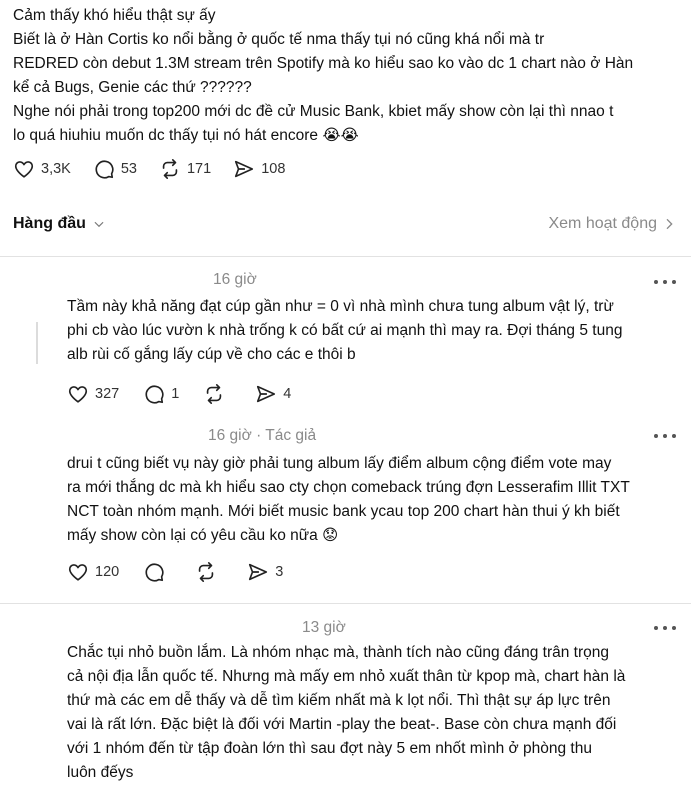 The height and width of the screenshot is (796, 691). Describe the element at coordinates (100, 772) in the screenshot. I see `reply-line: luôn đếys` at that location.